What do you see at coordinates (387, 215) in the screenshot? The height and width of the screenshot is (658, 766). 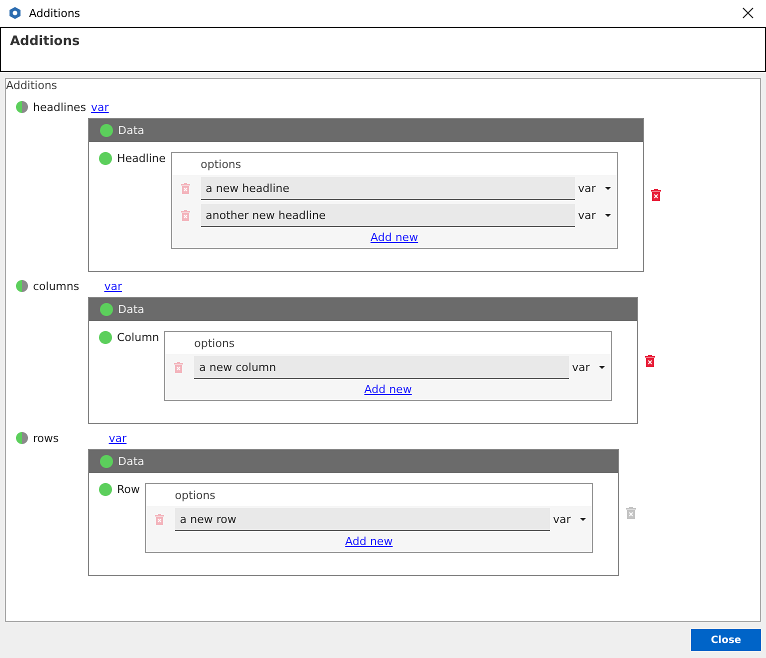 I see `option-field: another new headline` at bounding box center [387, 215].